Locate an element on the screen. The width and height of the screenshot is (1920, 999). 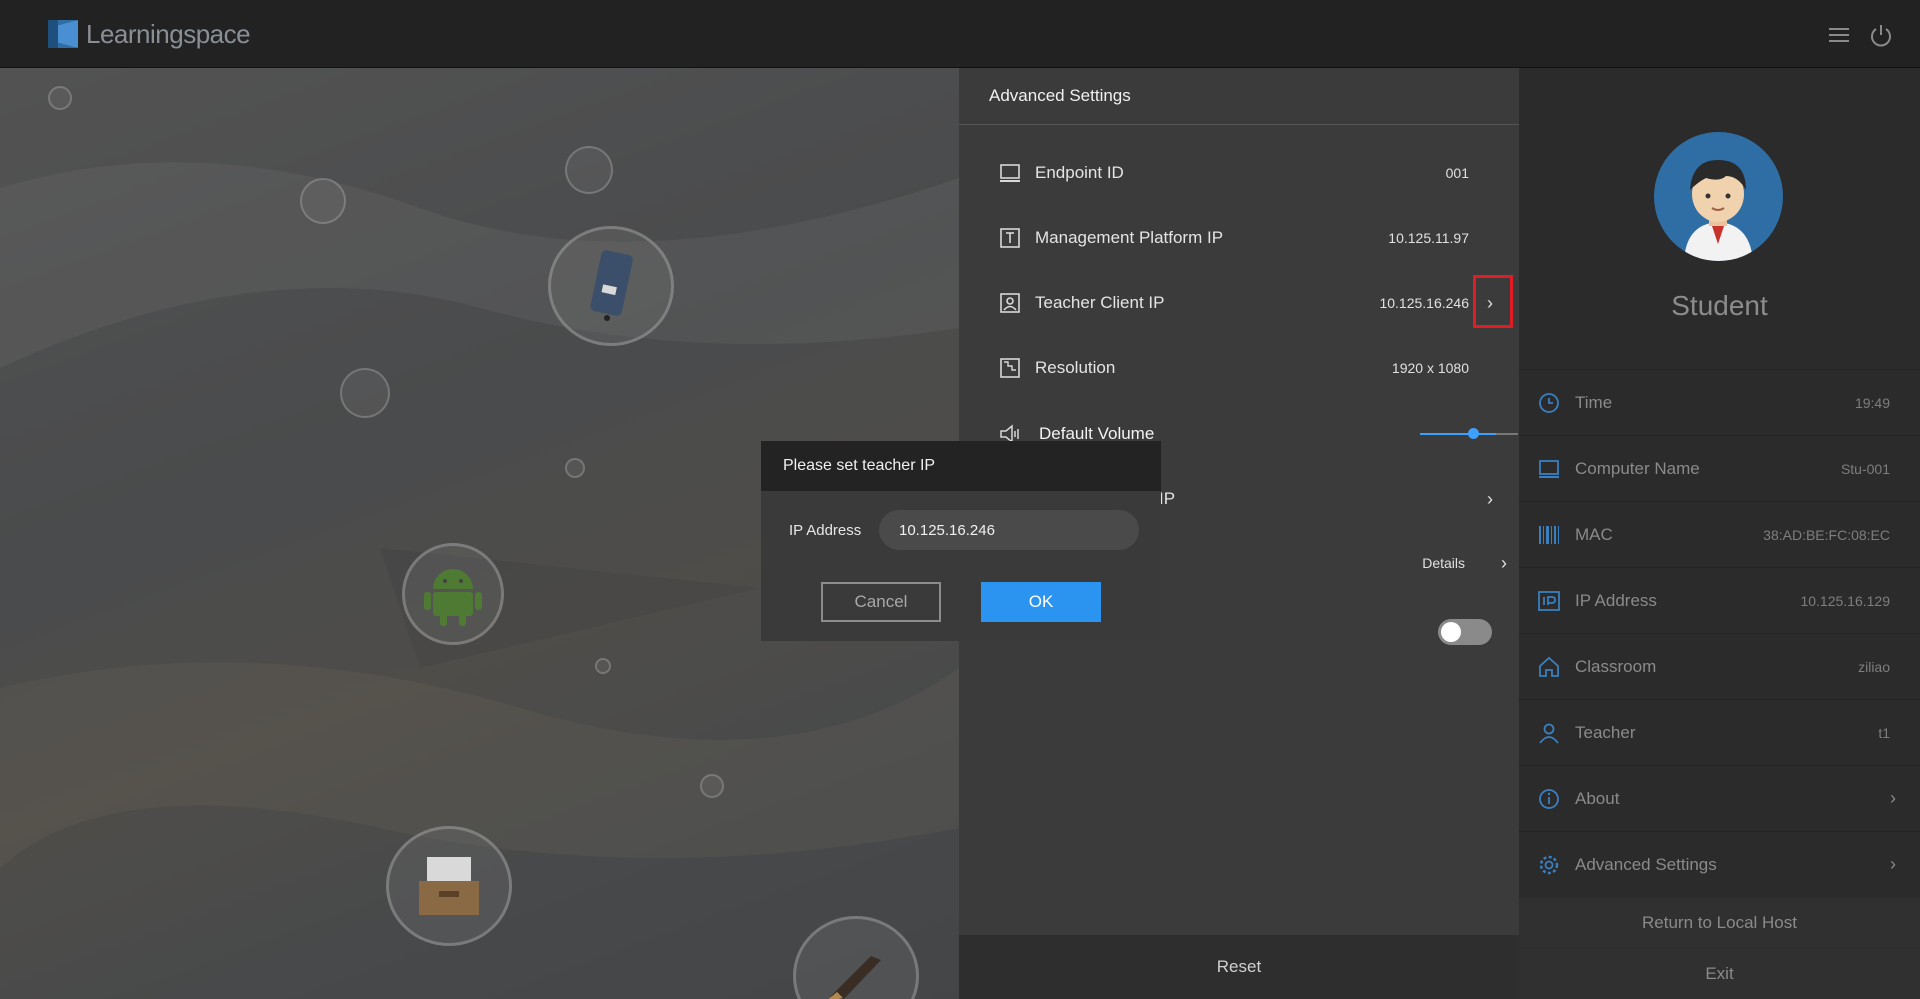
highlight-annotation is located at coordinates (1493, 301).